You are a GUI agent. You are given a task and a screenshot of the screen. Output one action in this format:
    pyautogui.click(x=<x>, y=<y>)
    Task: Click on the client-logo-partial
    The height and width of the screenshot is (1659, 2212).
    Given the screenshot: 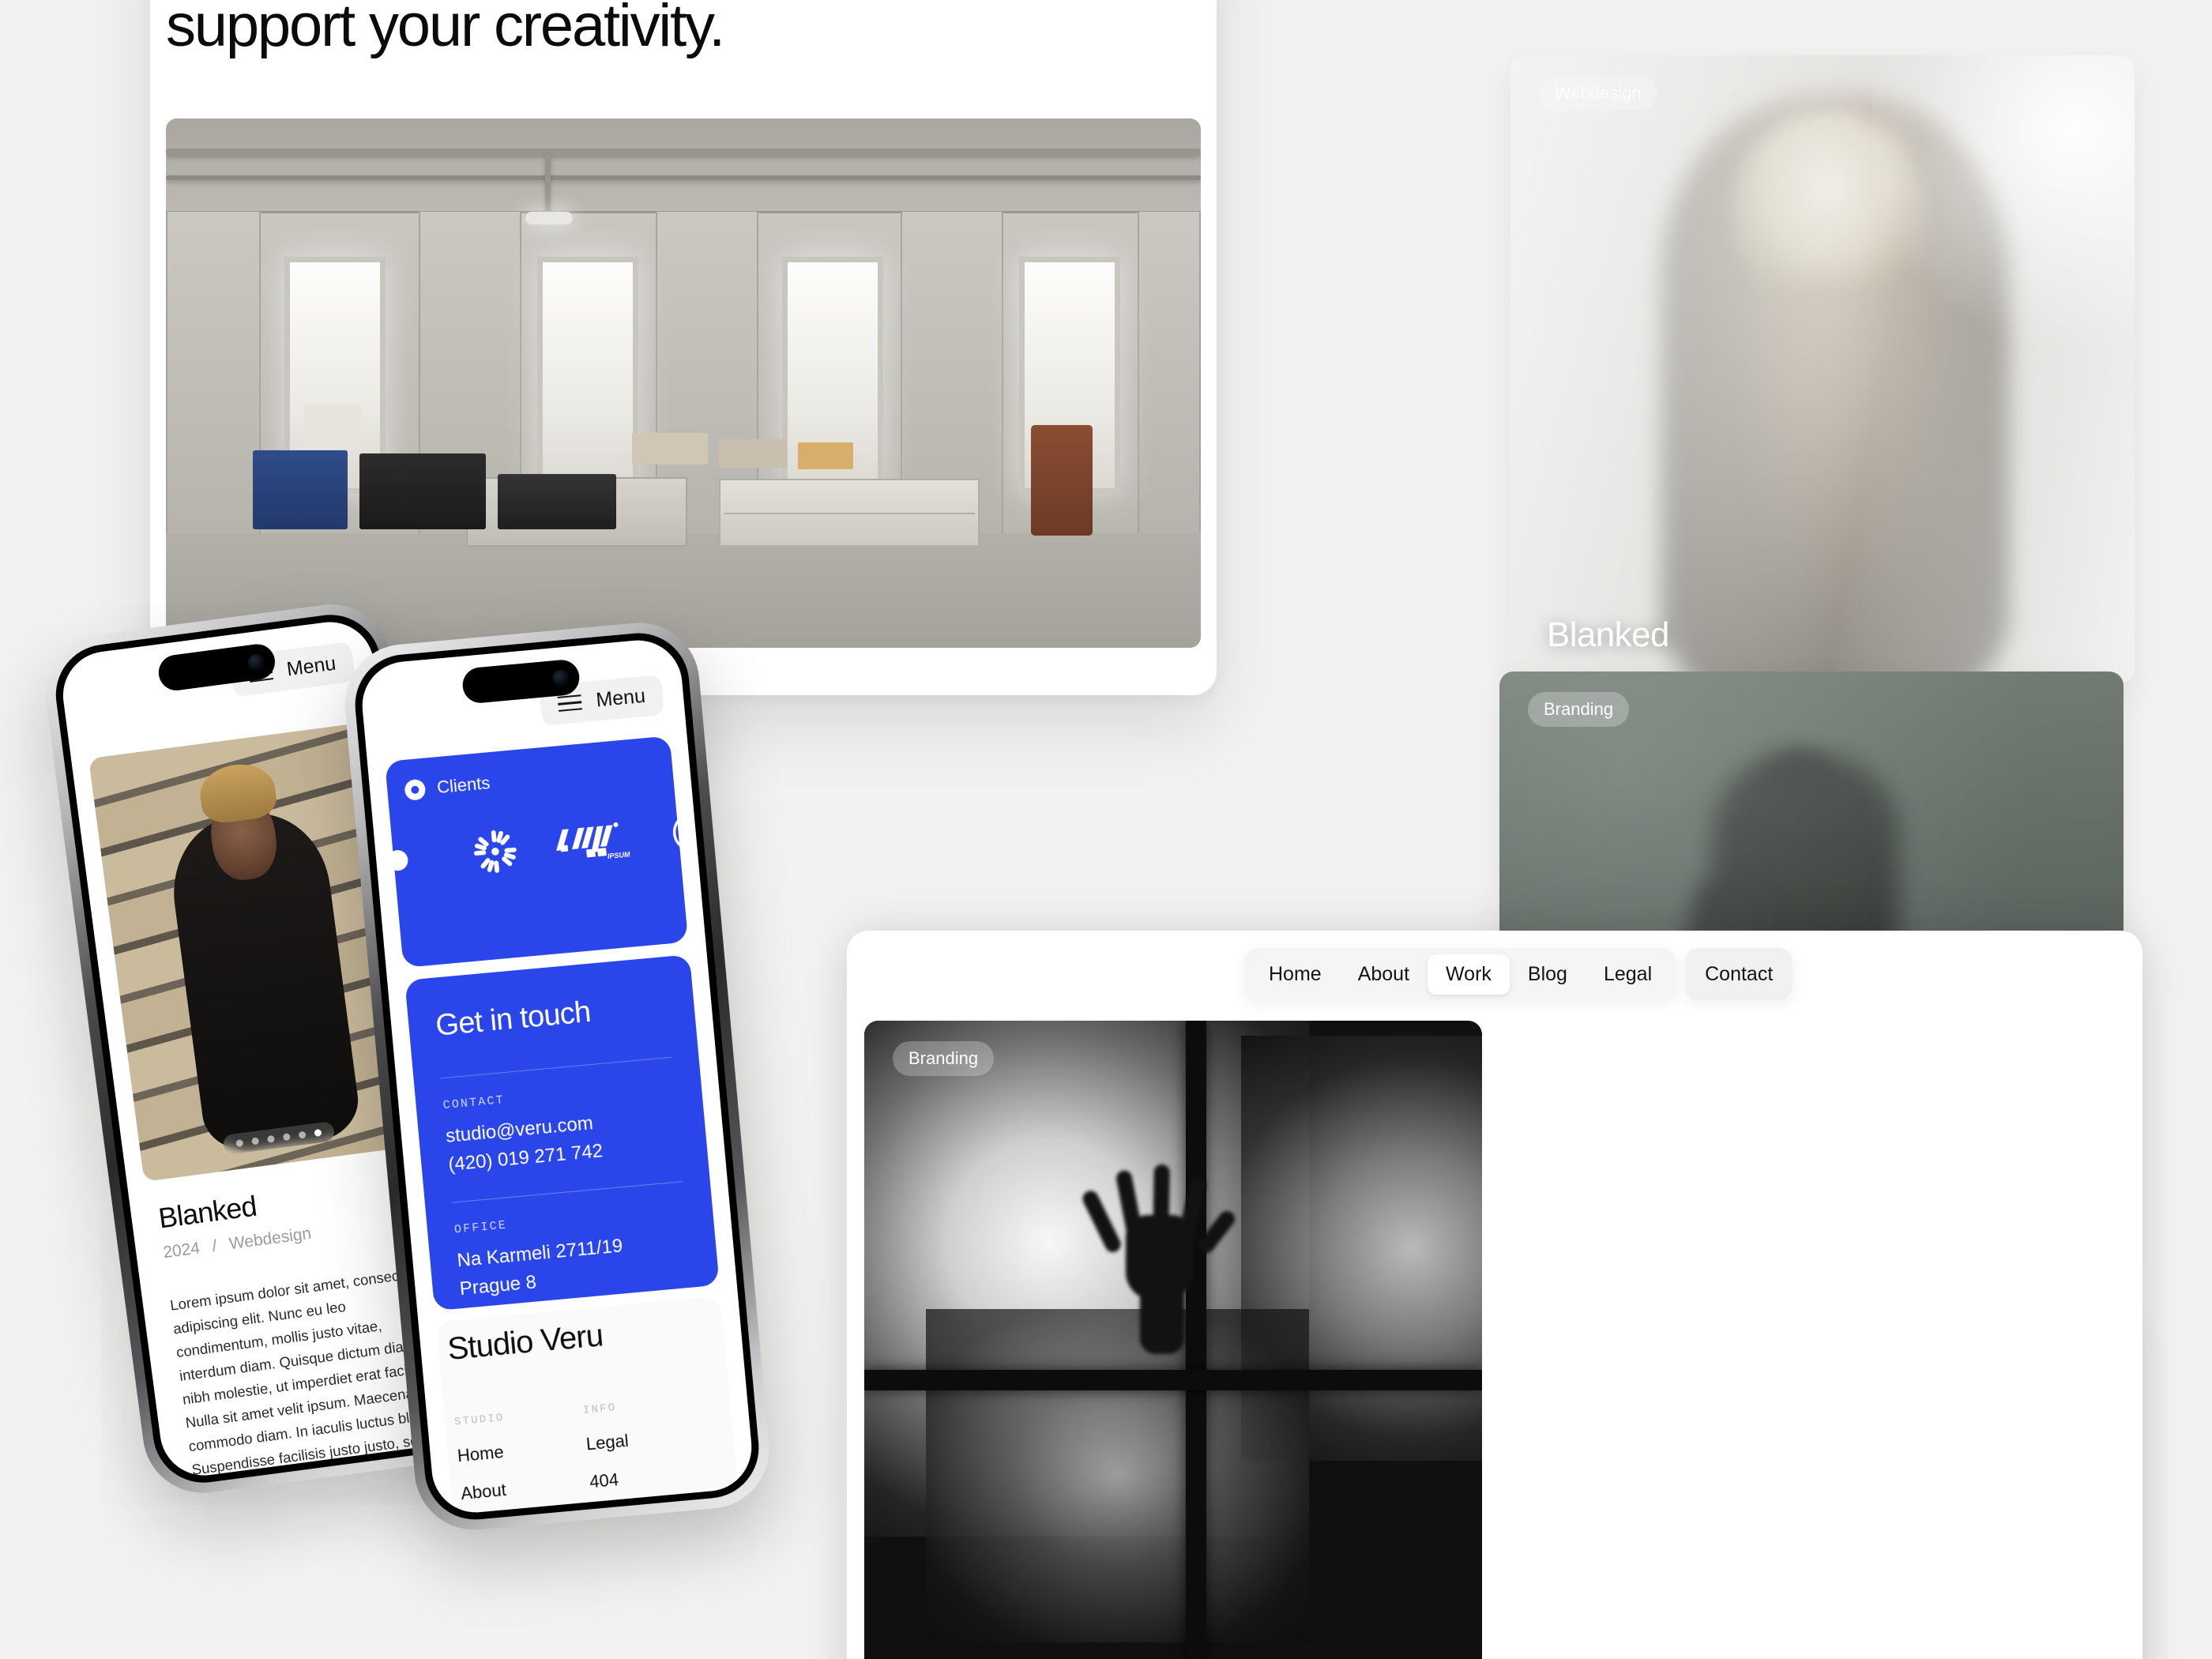 What is the action you would take?
    pyautogui.click(x=411, y=860)
    